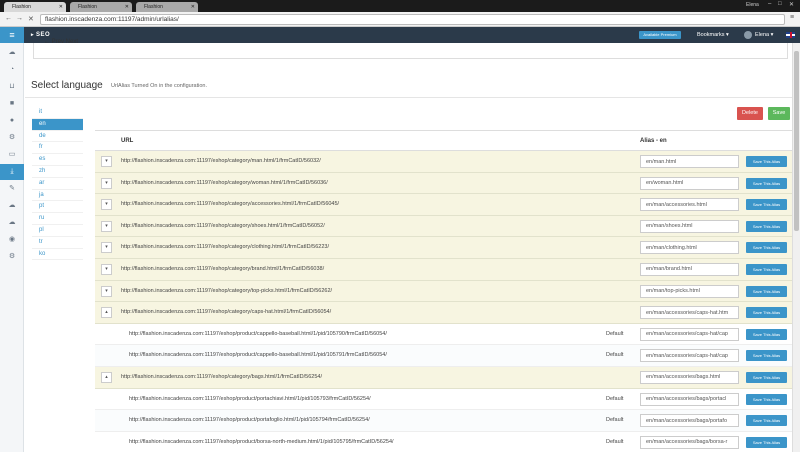 Image resolution: width=800 pixels, height=452 pixels. Describe the element at coordinates (12, 155) in the screenshot. I see `display-icon: ▭` at that location.